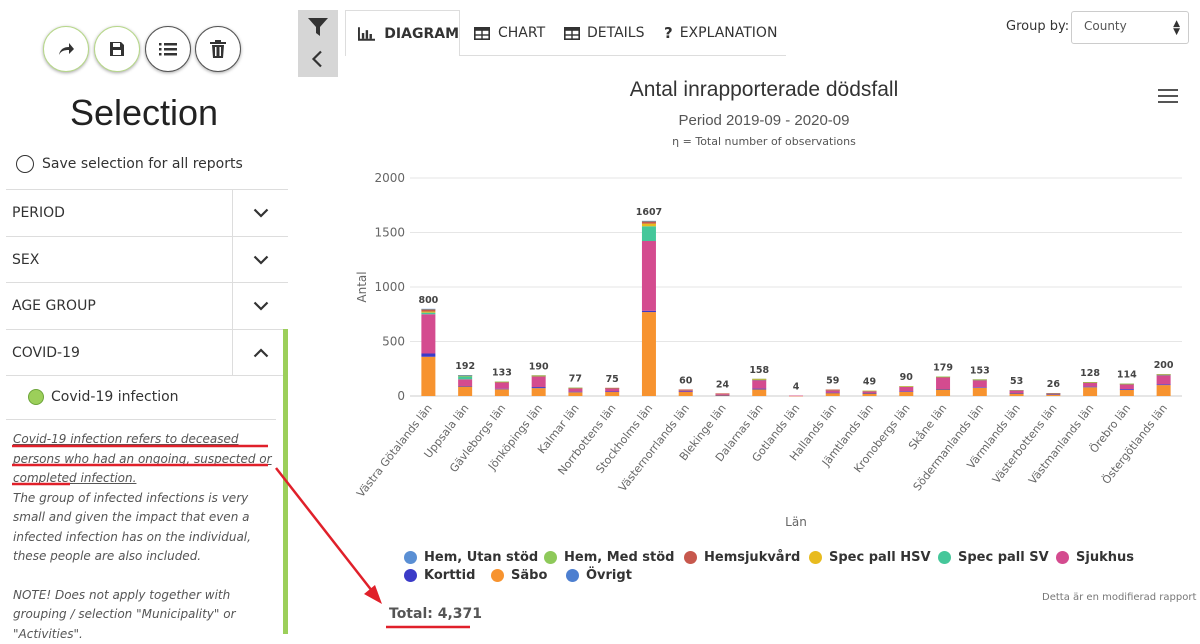 The height and width of the screenshot is (644, 1200). What do you see at coordinates (103, 397) in the screenshot?
I see `covid-19-infection-option: Covid-19 infection` at bounding box center [103, 397].